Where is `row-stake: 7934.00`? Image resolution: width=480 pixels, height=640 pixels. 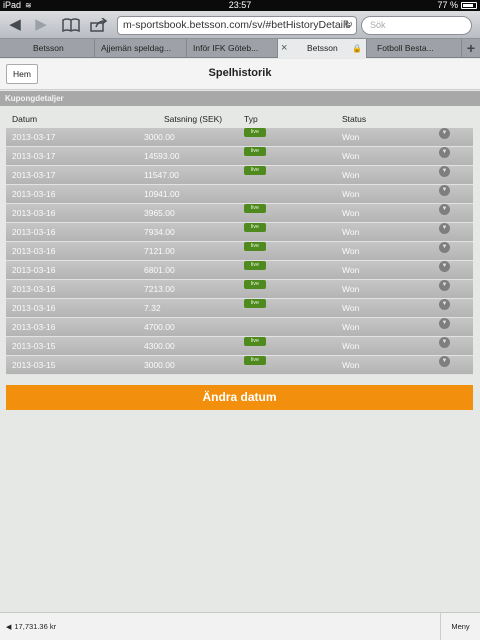 row-stake: 7934.00 is located at coordinates (159, 232).